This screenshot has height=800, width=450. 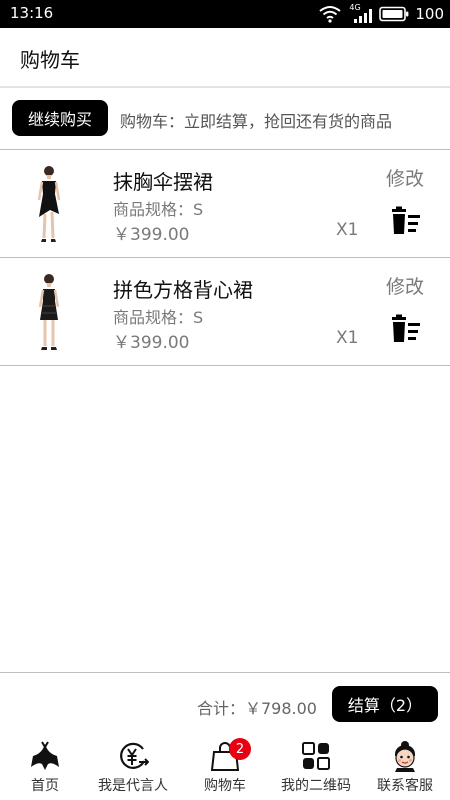 What do you see at coordinates (405, 756) in the screenshot?
I see `support-avatar-icon` at bounding box center [405, 756].